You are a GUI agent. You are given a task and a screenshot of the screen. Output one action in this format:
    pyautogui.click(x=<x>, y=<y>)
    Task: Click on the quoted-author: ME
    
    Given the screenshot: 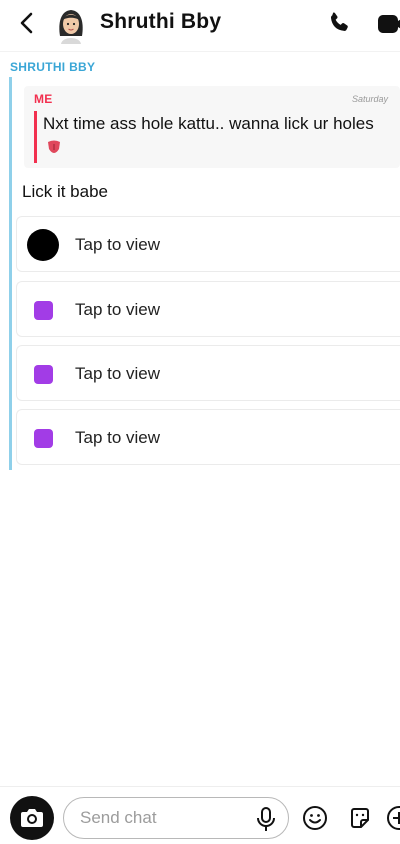 What is the action you would take?
    pyautogui.click(x=43, y=99)
    